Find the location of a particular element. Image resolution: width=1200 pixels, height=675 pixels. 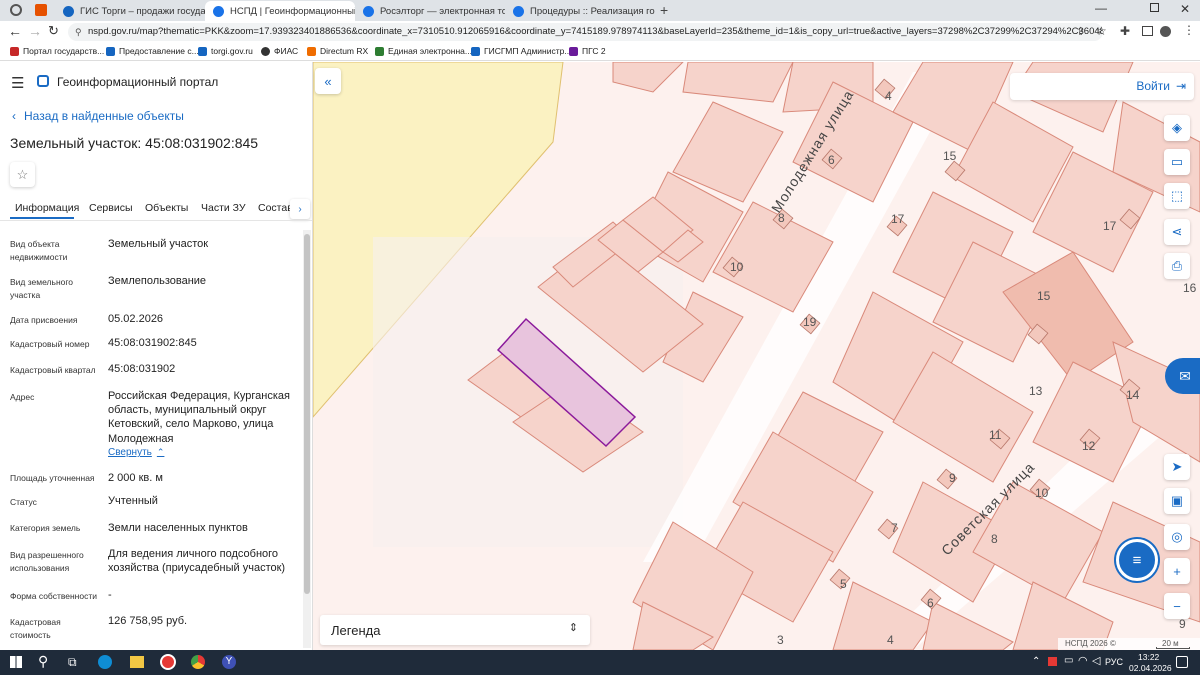

tabs-divider is located at coordinates (156, 220).